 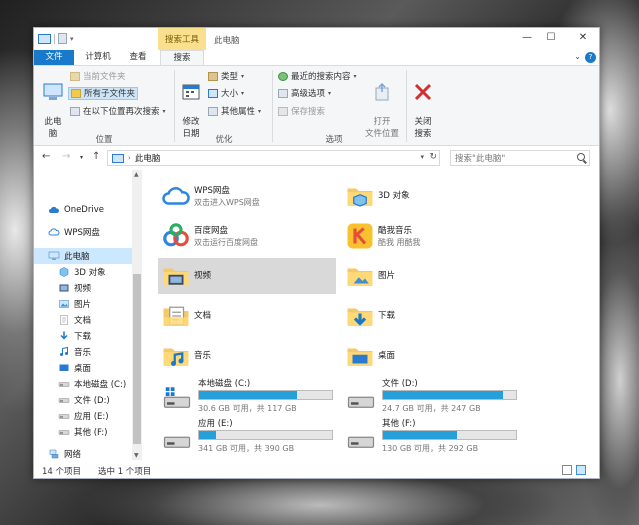 What do you see at coordinates (83, 304) in the screenshot?
I see `sidebar-item-5: 图片` at bounding box center [83, 304].